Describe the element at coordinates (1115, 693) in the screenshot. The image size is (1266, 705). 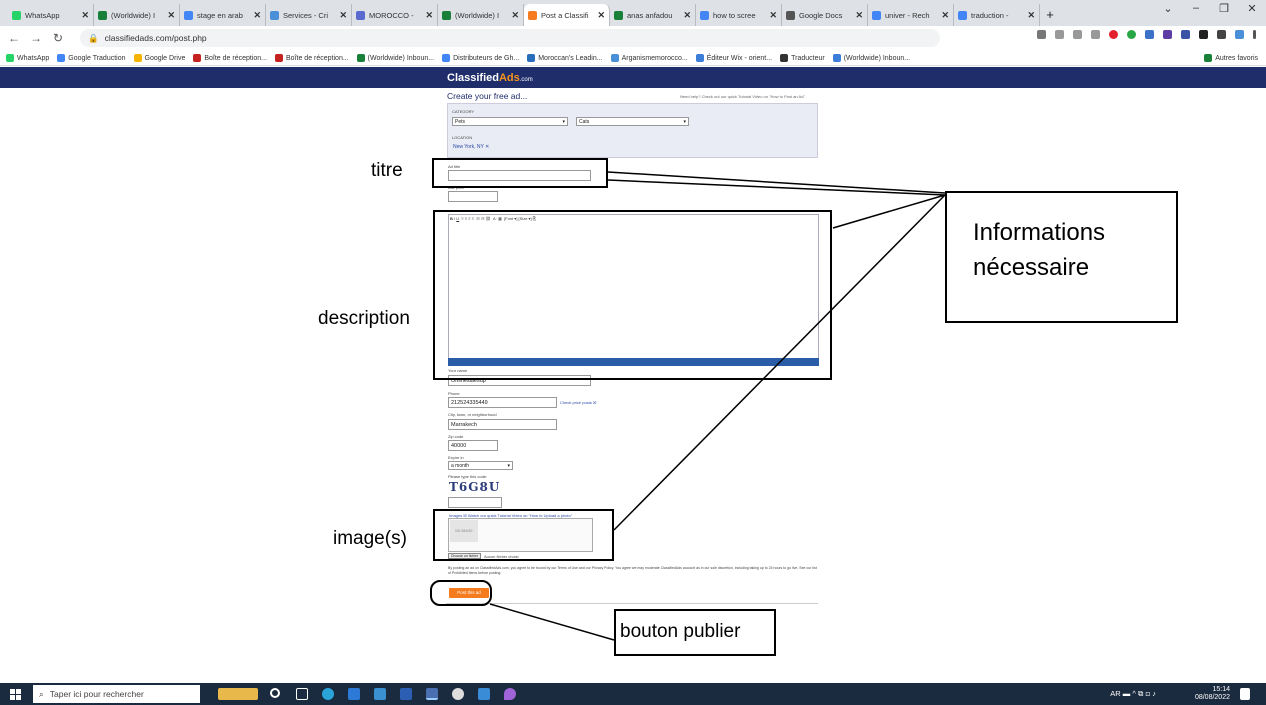
I see `language-indicator: AR` at that location.